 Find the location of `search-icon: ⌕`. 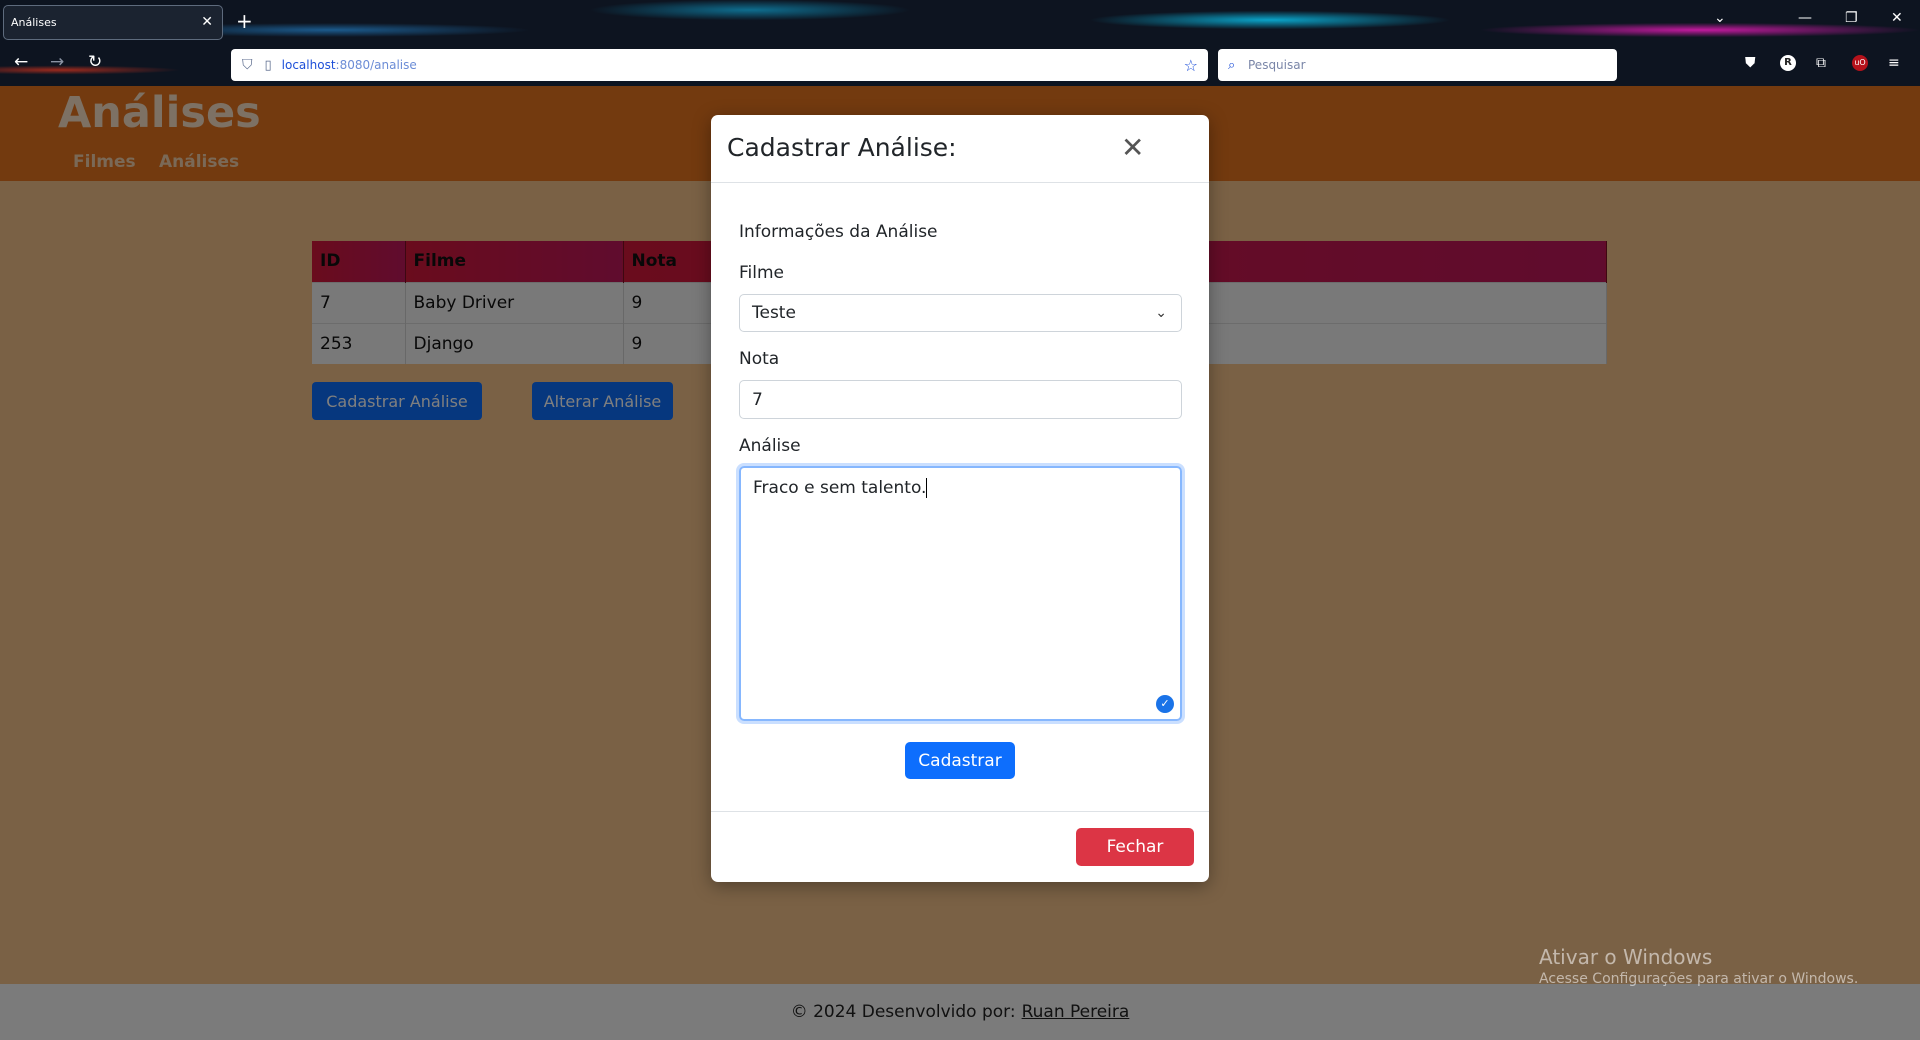

search-icon: ⌕ is located at coordinates (1232, 65).